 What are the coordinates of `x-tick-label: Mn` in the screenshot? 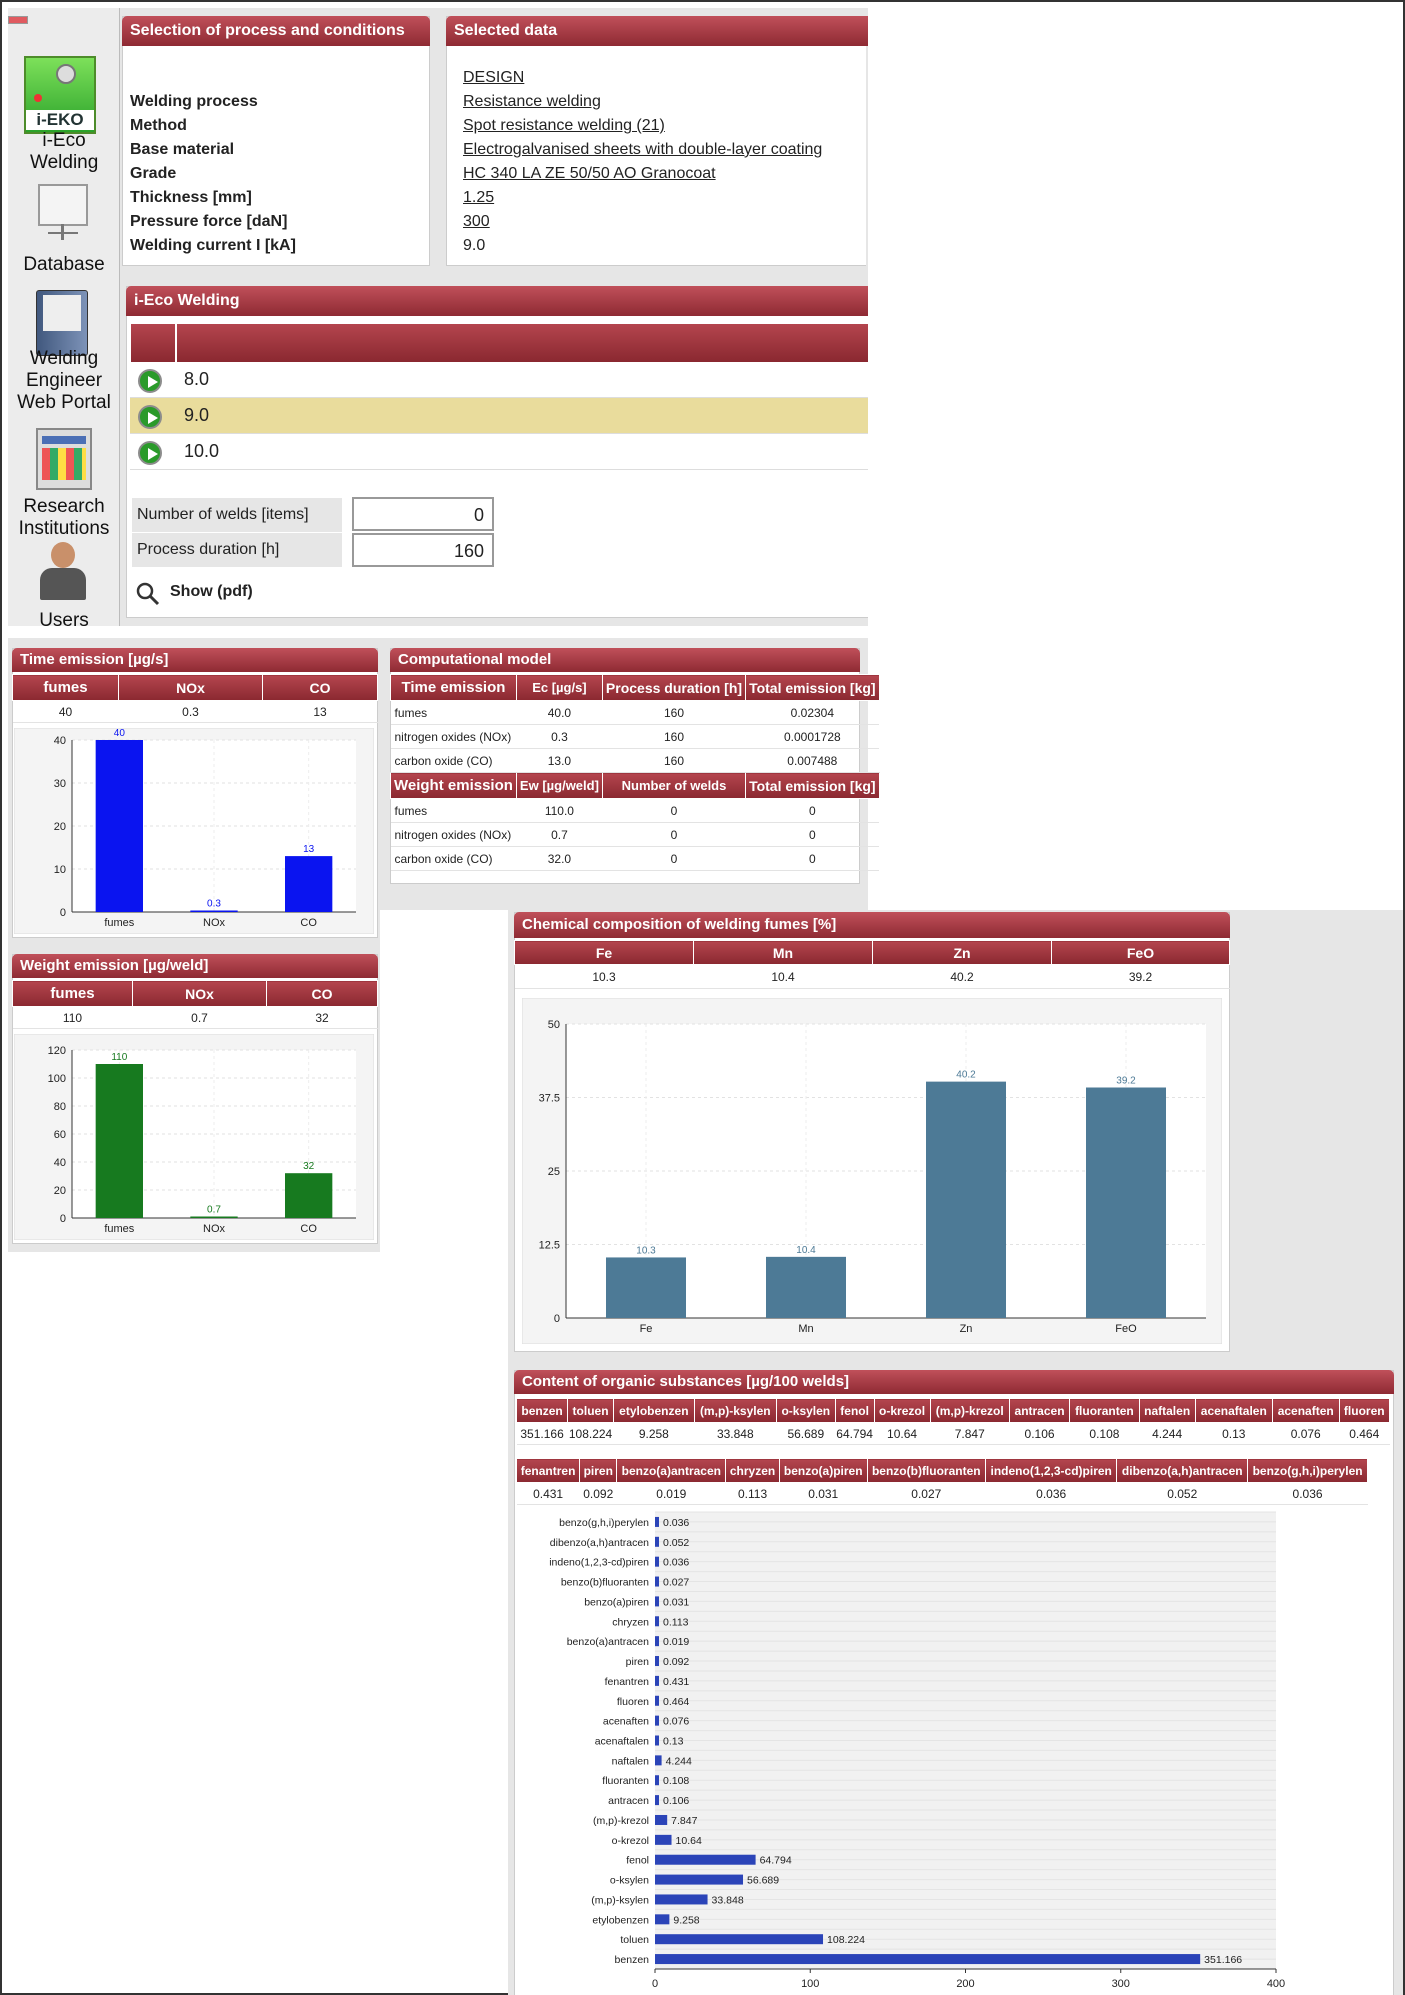 It's located at (805, 1329).